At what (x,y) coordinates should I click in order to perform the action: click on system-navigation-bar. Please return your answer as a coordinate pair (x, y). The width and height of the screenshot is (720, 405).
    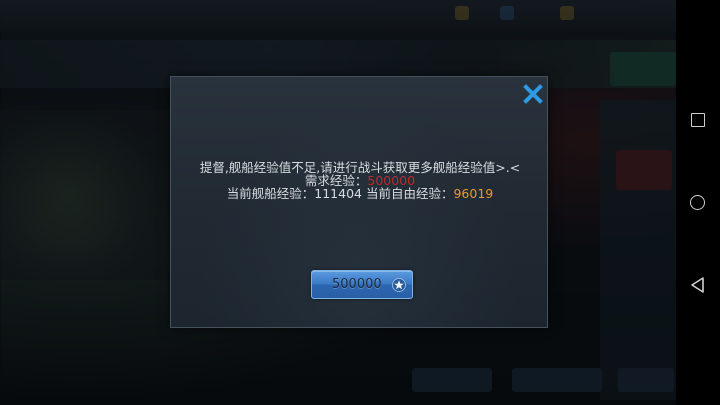
    Looking at the image, I should click on (698, 202).